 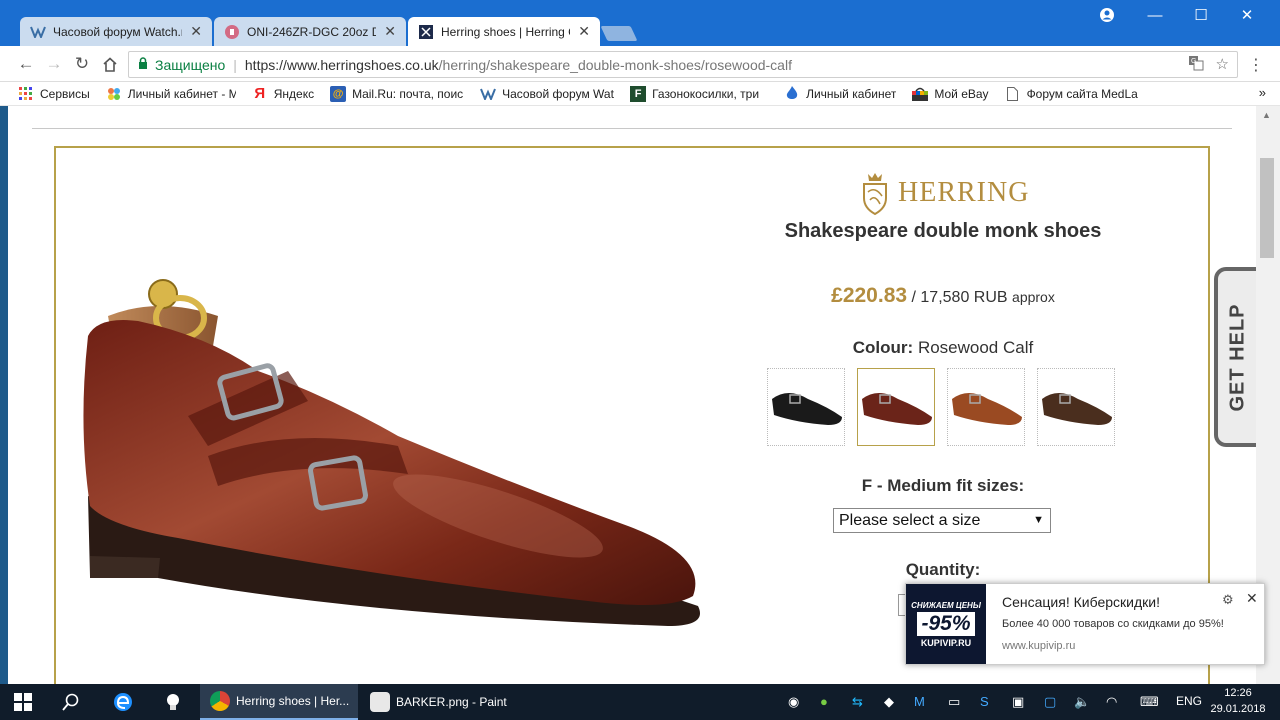 I want to click on size-select: Please select a size ▼, so click(x=942, y=520).